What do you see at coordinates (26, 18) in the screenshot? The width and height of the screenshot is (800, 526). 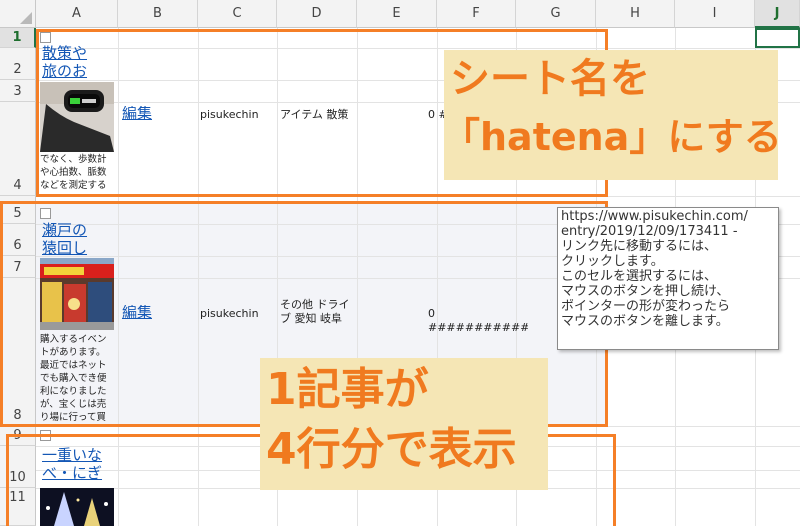 I see `select-all-triangle` at bounding box center [26, 18].